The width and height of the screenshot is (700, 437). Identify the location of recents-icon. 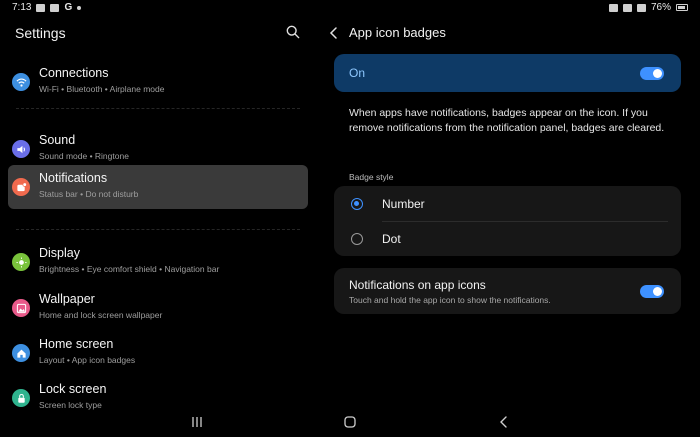
(197, 422).